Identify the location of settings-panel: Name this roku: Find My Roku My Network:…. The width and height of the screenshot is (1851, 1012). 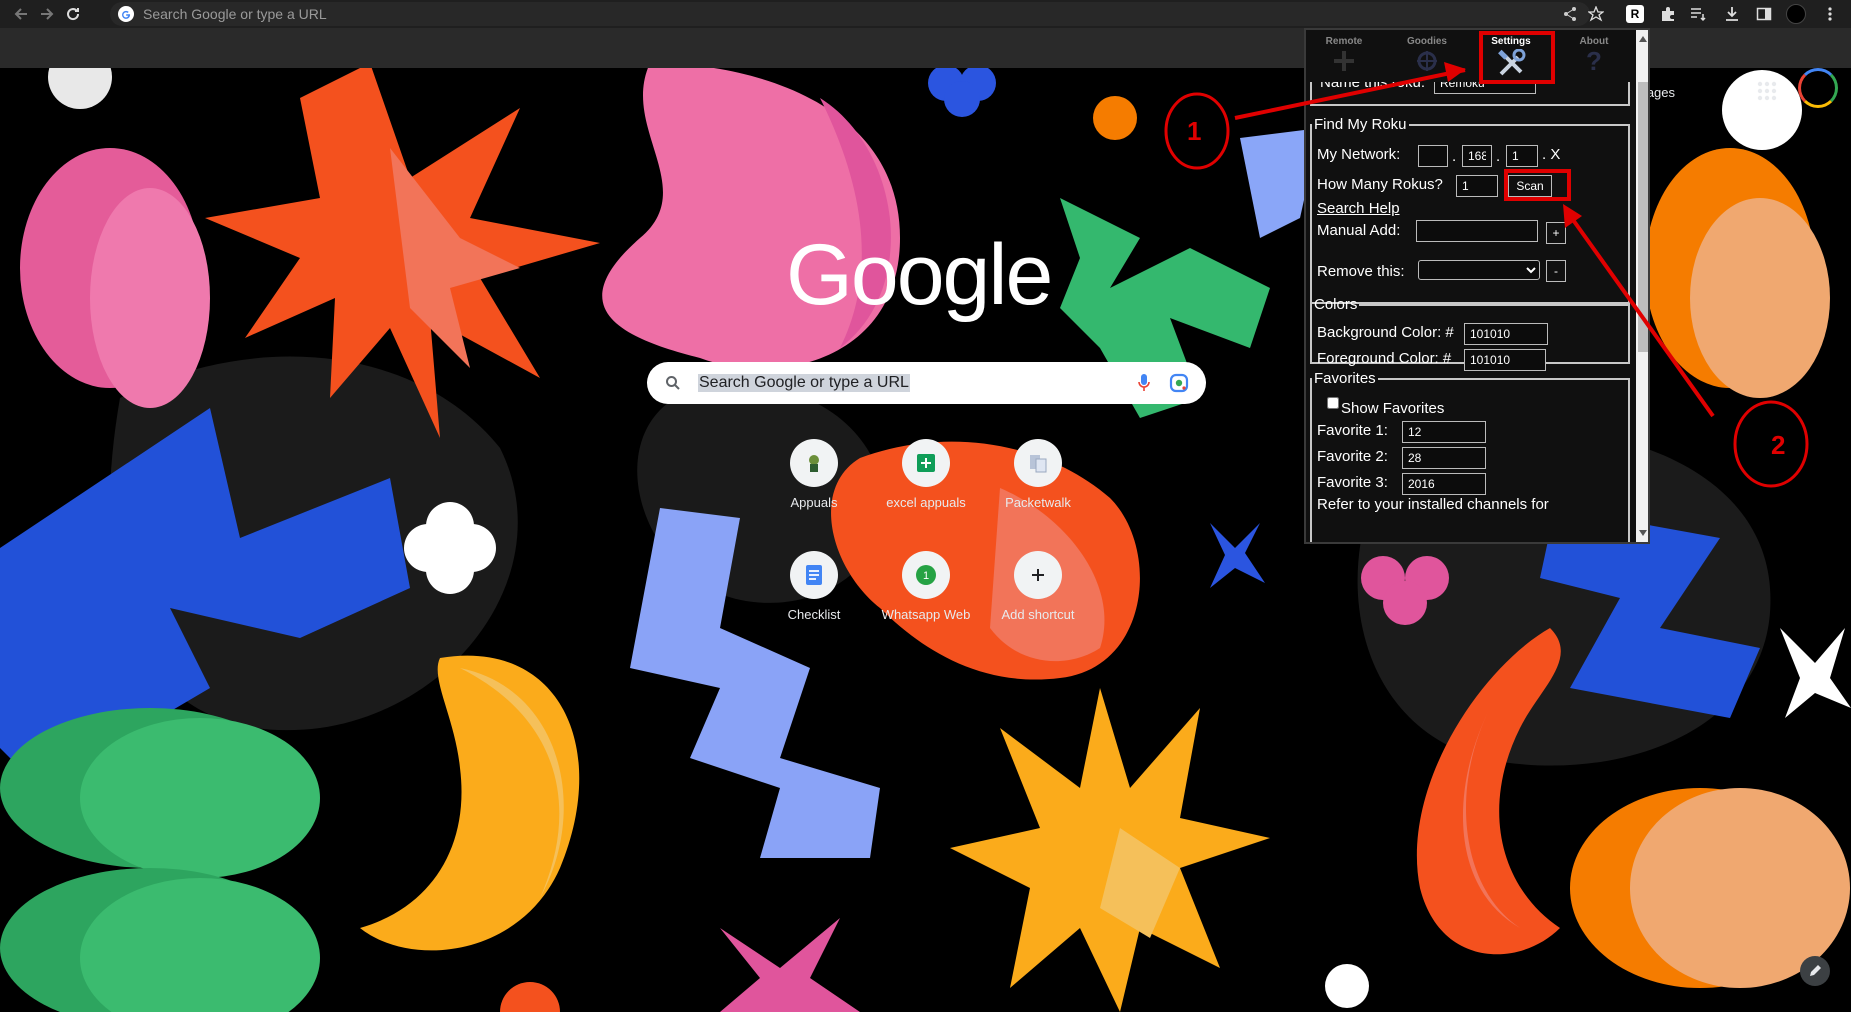
(1471, 306).